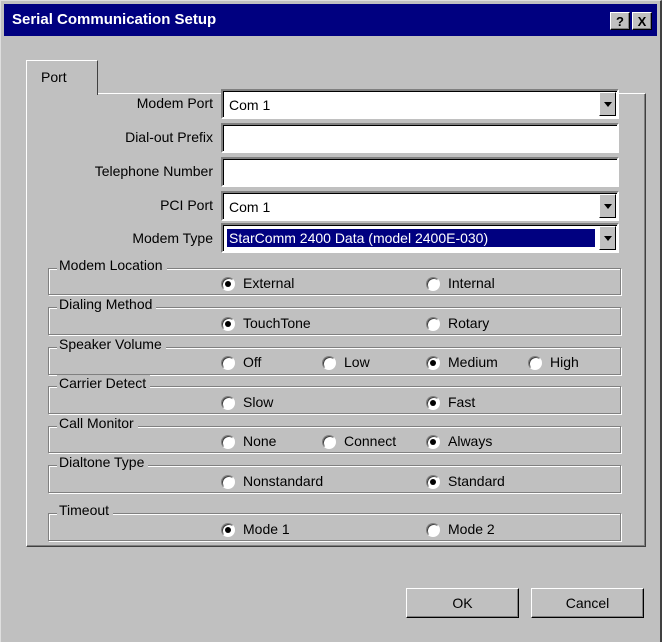 The width and height of the screenshot is (665, 642). Describe the element at coordinates (334, 521) in the screenshot. I see `timeout-group: Timeout` at that location.